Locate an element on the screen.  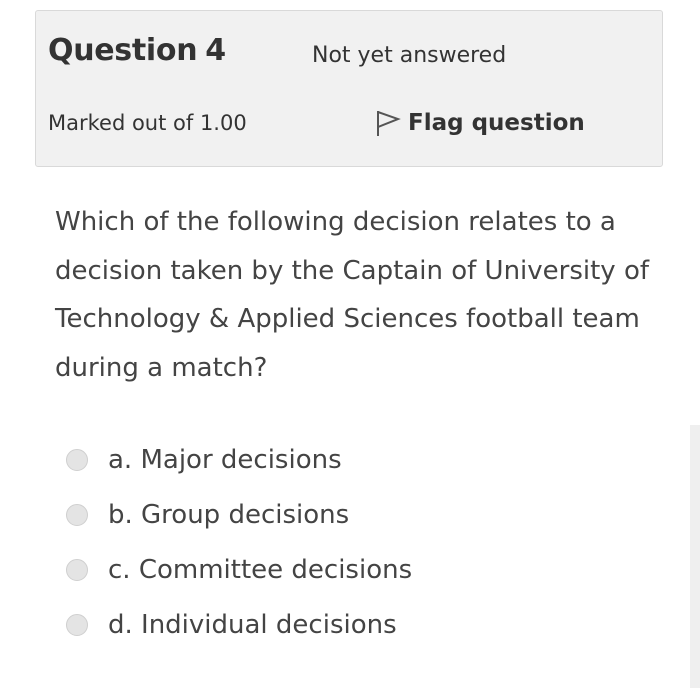
answer-state: Not yet answered is located at coordinates (409, 55).